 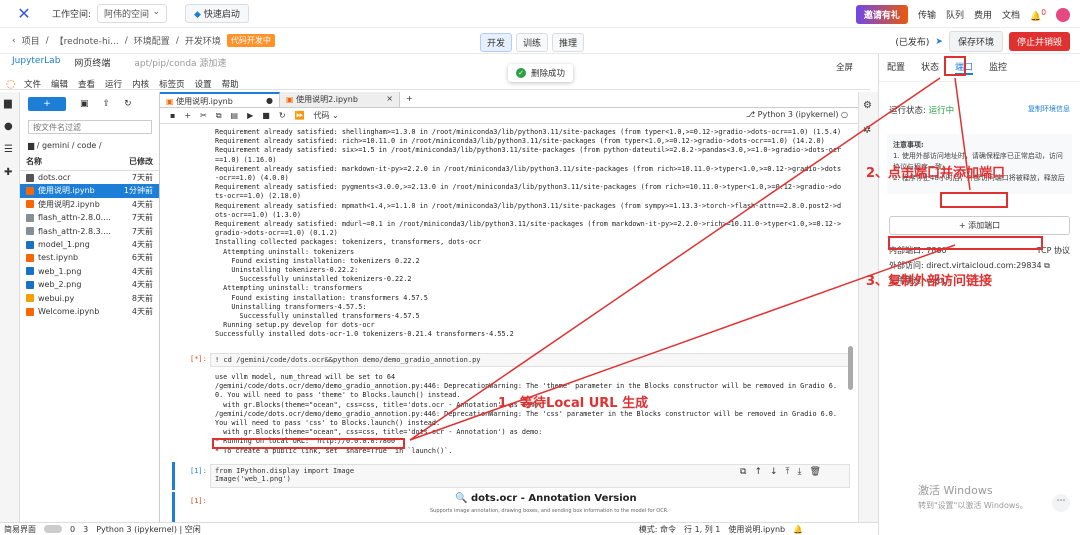 I want to click on annotation-step-3: 3、复制外部访问链接, so click(x=929, y=281).